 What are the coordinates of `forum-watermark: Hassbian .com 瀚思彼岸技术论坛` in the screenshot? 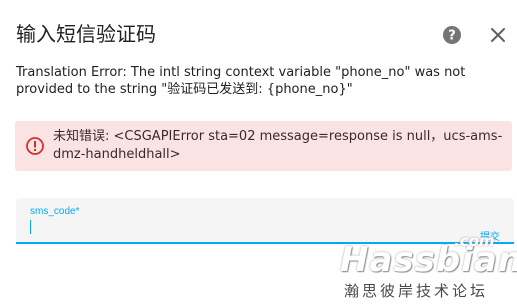 It's located at (428, 267).